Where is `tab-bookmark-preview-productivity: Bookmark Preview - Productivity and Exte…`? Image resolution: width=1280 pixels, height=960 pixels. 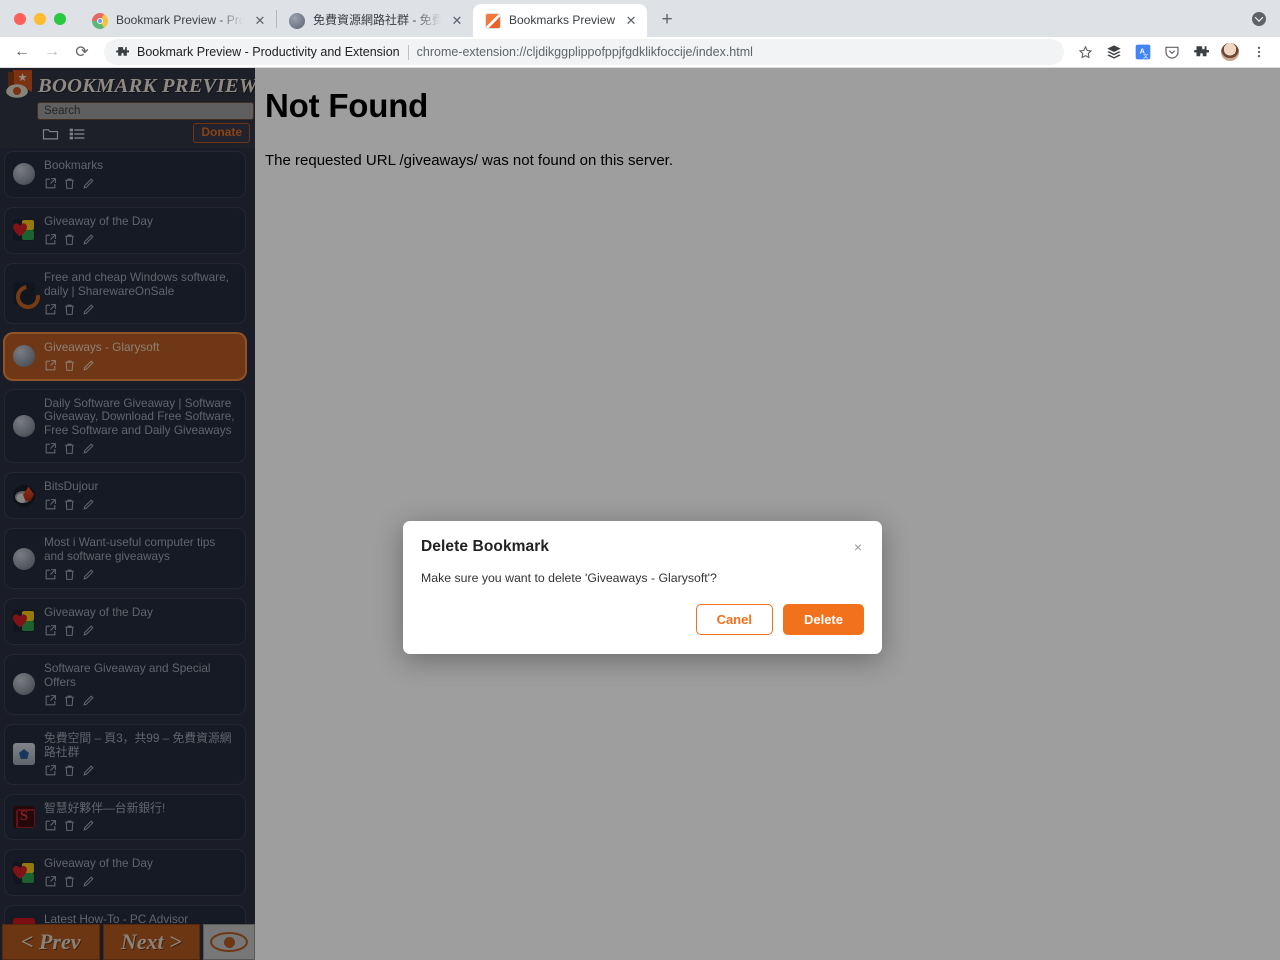
tab-bookmark-preview-productivity: Bookmark Preview - Productivity and Exte… is located at coordinates (178, 20).